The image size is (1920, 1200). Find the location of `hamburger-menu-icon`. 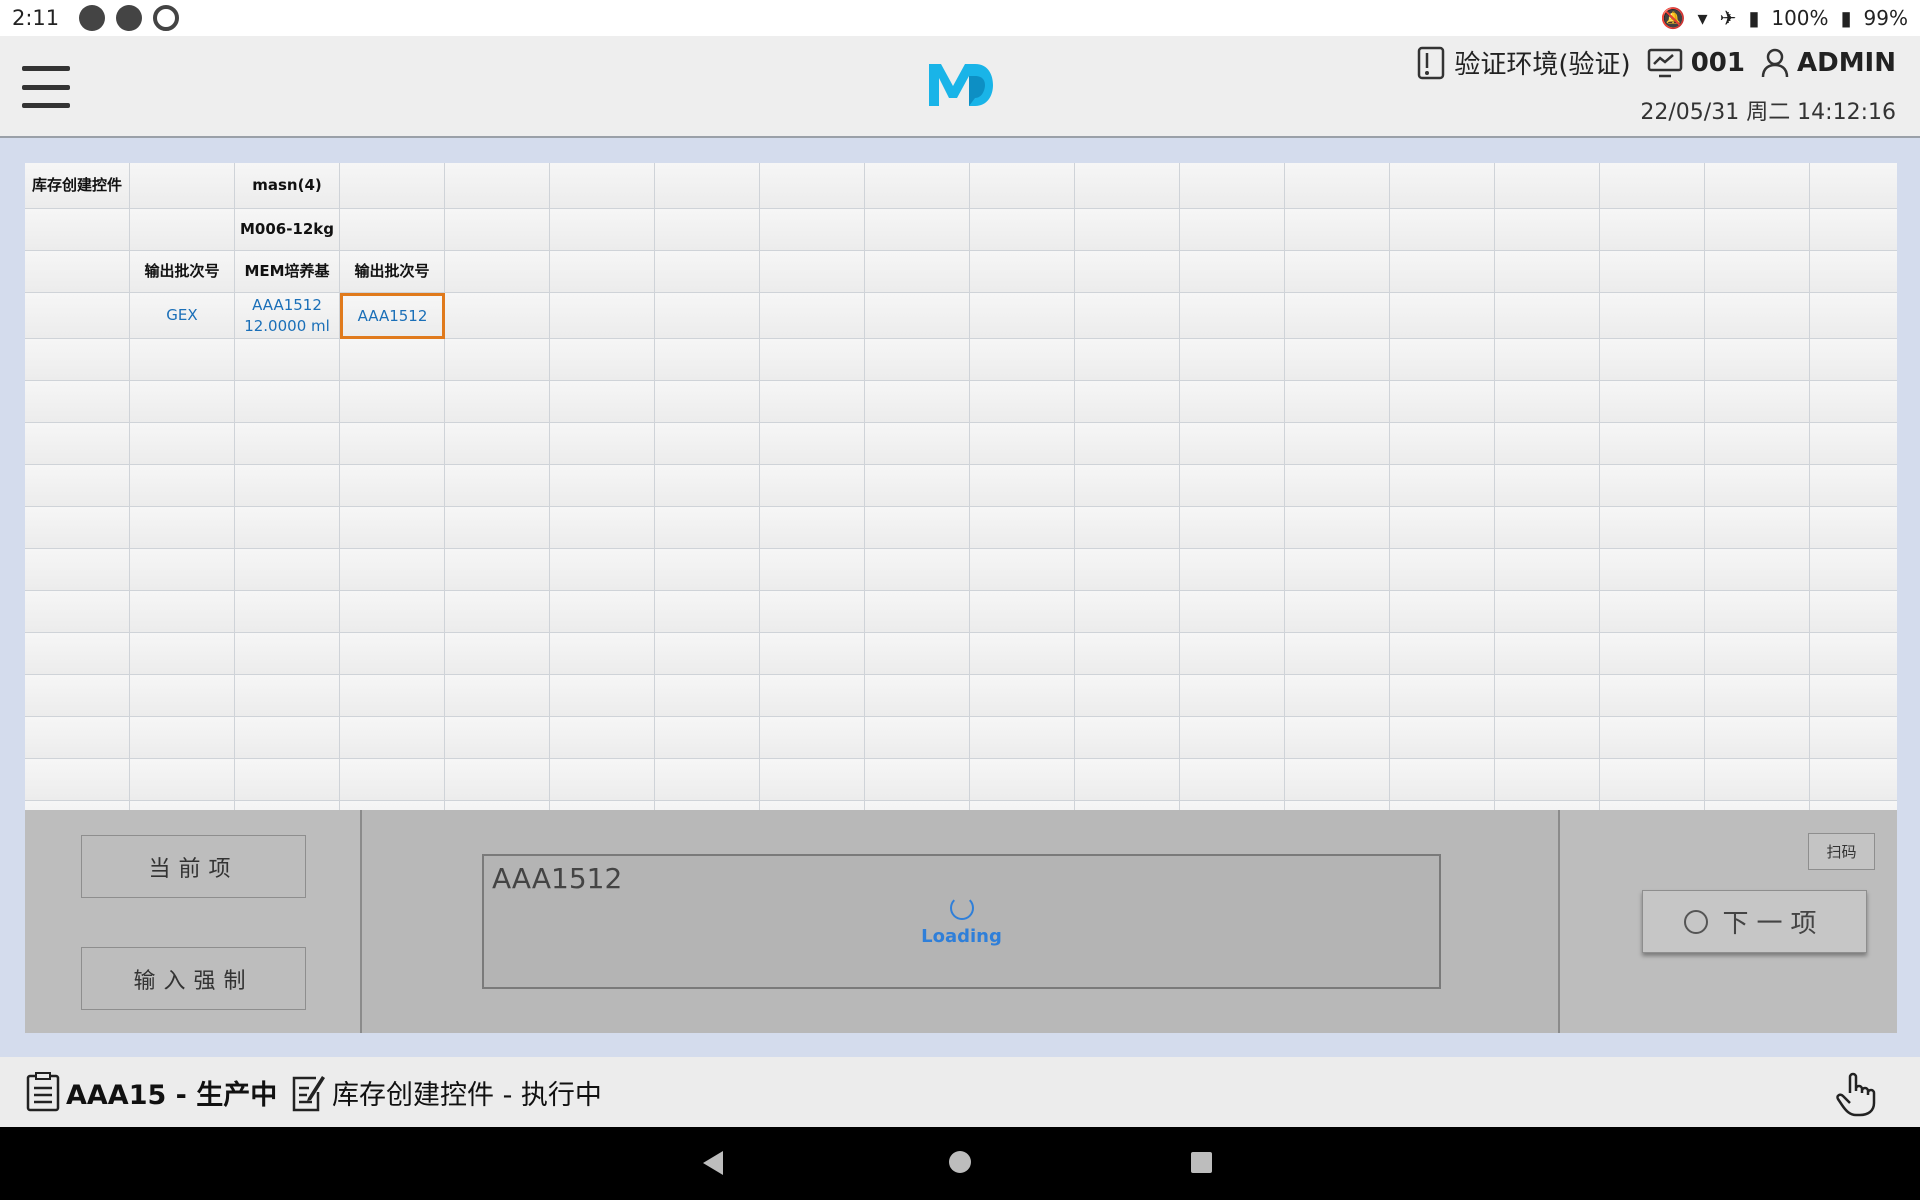

hamburger-menu-icon is located at coordinates (46, 87).